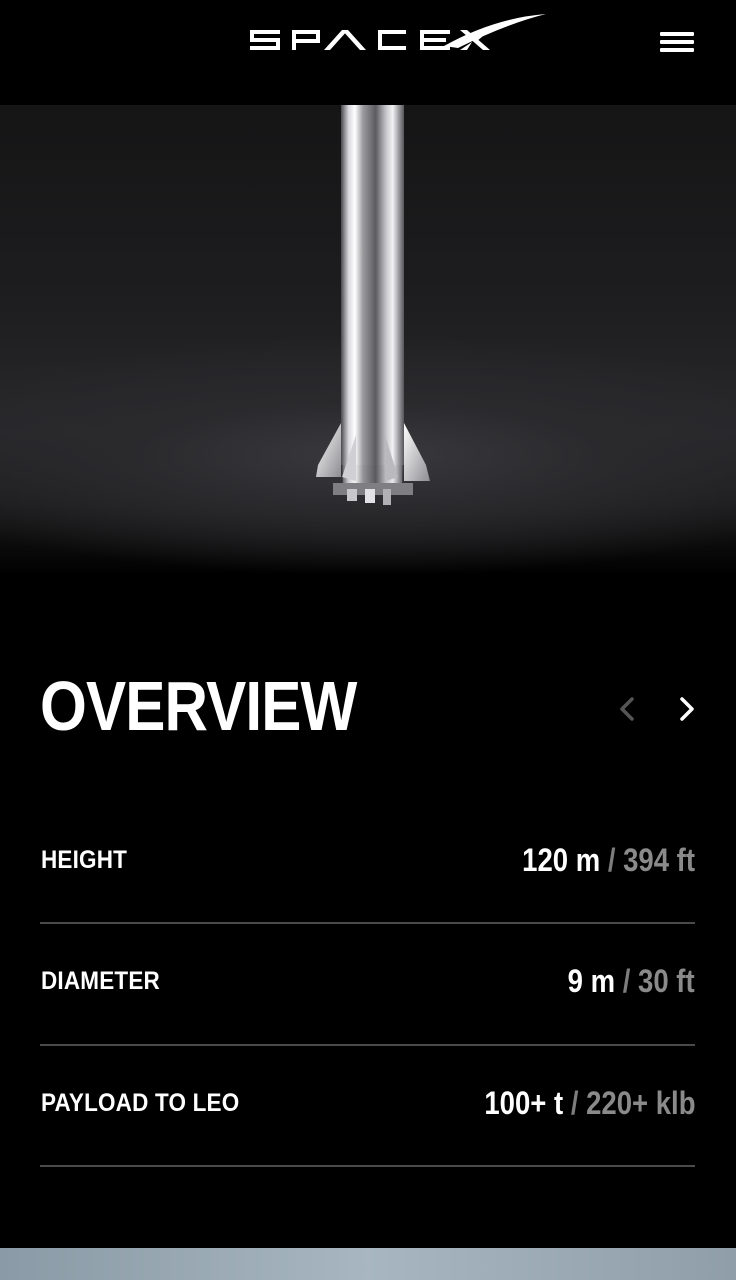  What do you see at coordinates (140, 1103) in the screenshot?
I see `spec-label: PAYLOAD TO LEO` at bounding box center [140, 1103].